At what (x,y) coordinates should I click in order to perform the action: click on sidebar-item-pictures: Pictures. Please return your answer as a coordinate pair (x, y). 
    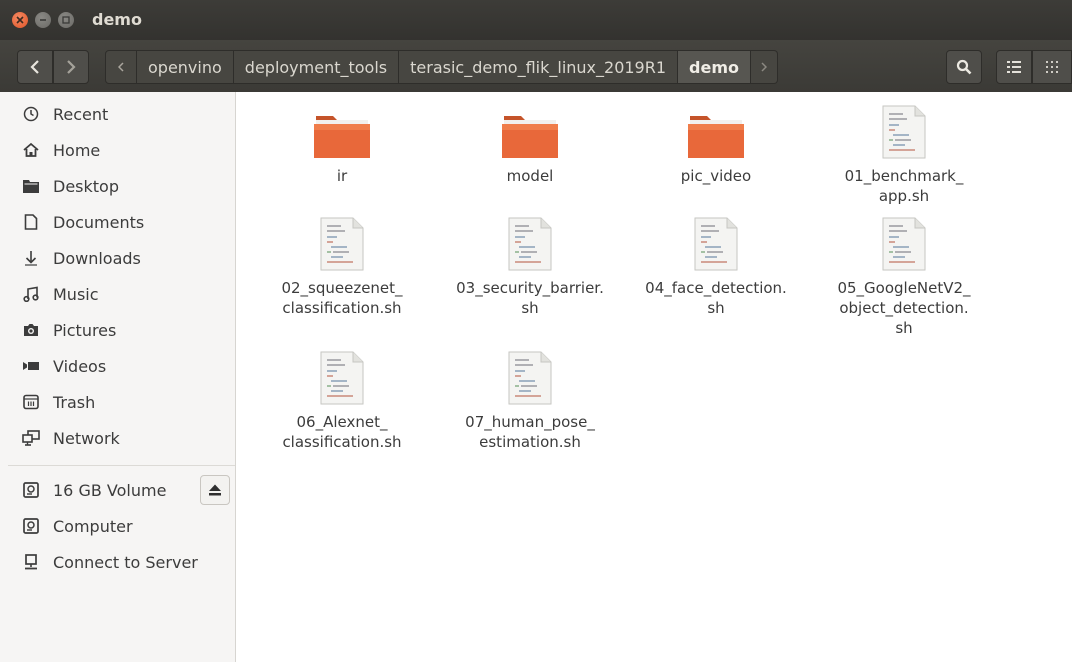
    Looking at the image, I should click on (117, 330).